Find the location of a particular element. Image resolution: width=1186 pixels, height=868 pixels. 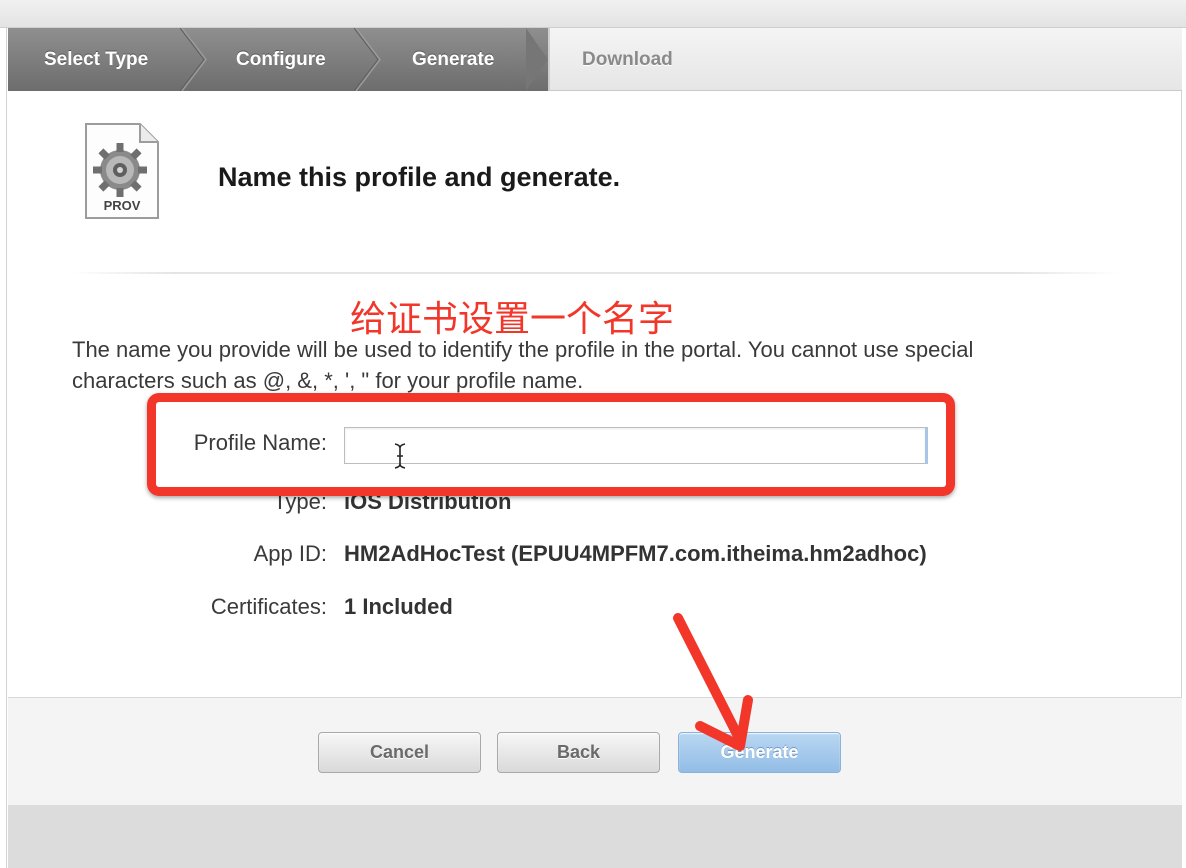

annotation-highlight-box is located at coordinates (551, 444).